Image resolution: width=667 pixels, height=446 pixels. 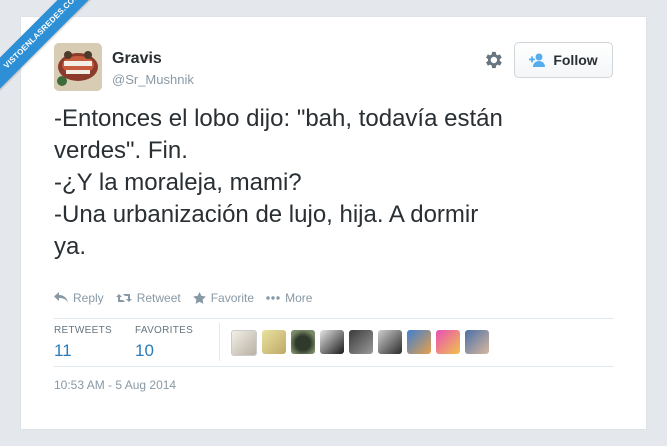 What do you see at coordinates (164, 330) in the screenshot?
I see `favorites-label: FAVORITES` at bounding box center [164, 330].